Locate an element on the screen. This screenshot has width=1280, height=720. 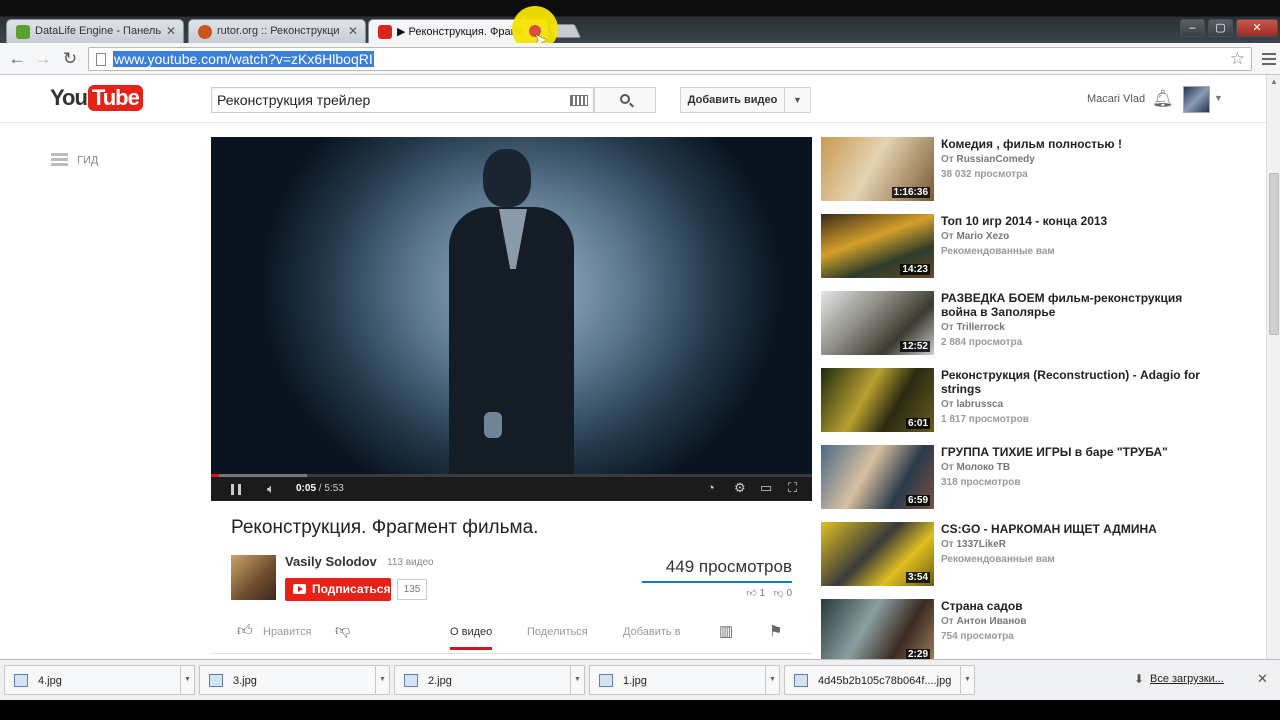
thumbs-down-icon: 👎︎ is located at coordinates (779, 593).